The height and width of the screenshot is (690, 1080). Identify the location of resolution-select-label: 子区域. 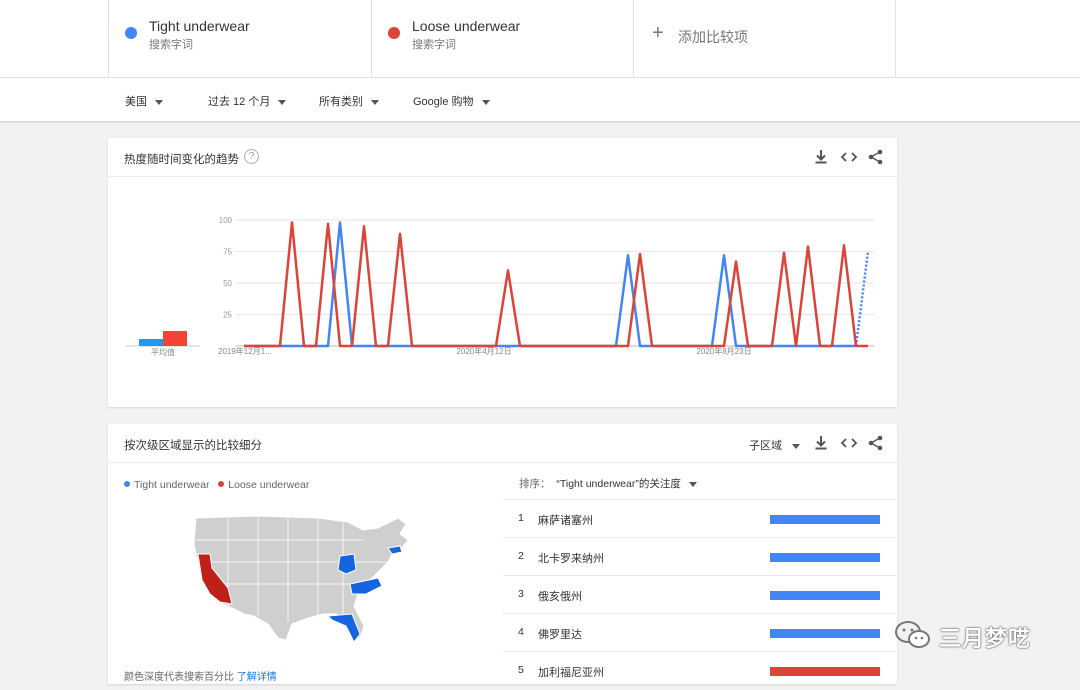
(765, 446).